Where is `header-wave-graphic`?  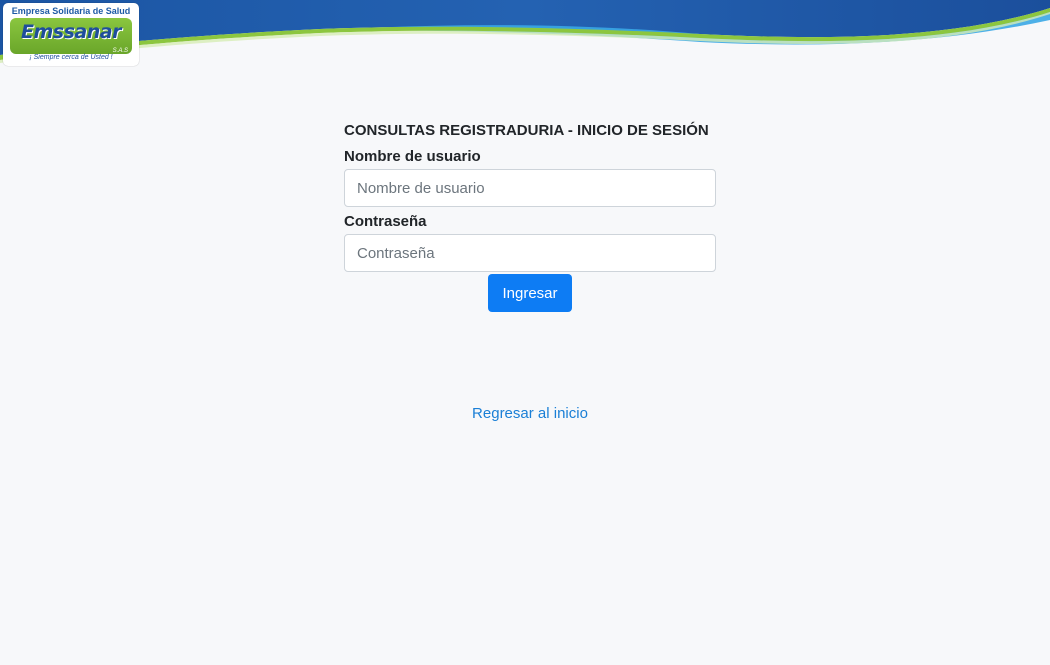 header-wave-graphic is located at coordinates (525, 31).